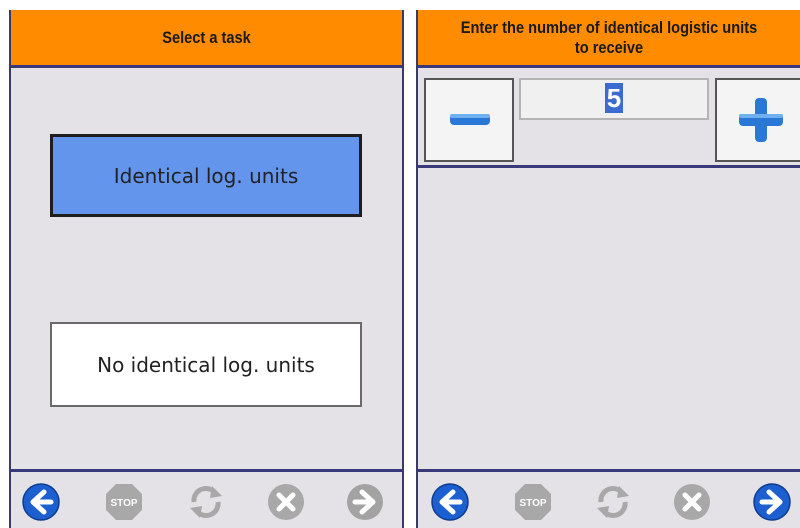 This screenshot has width=800, height=528. I want to click on quantity-stepper: 5, so click(609, 118).